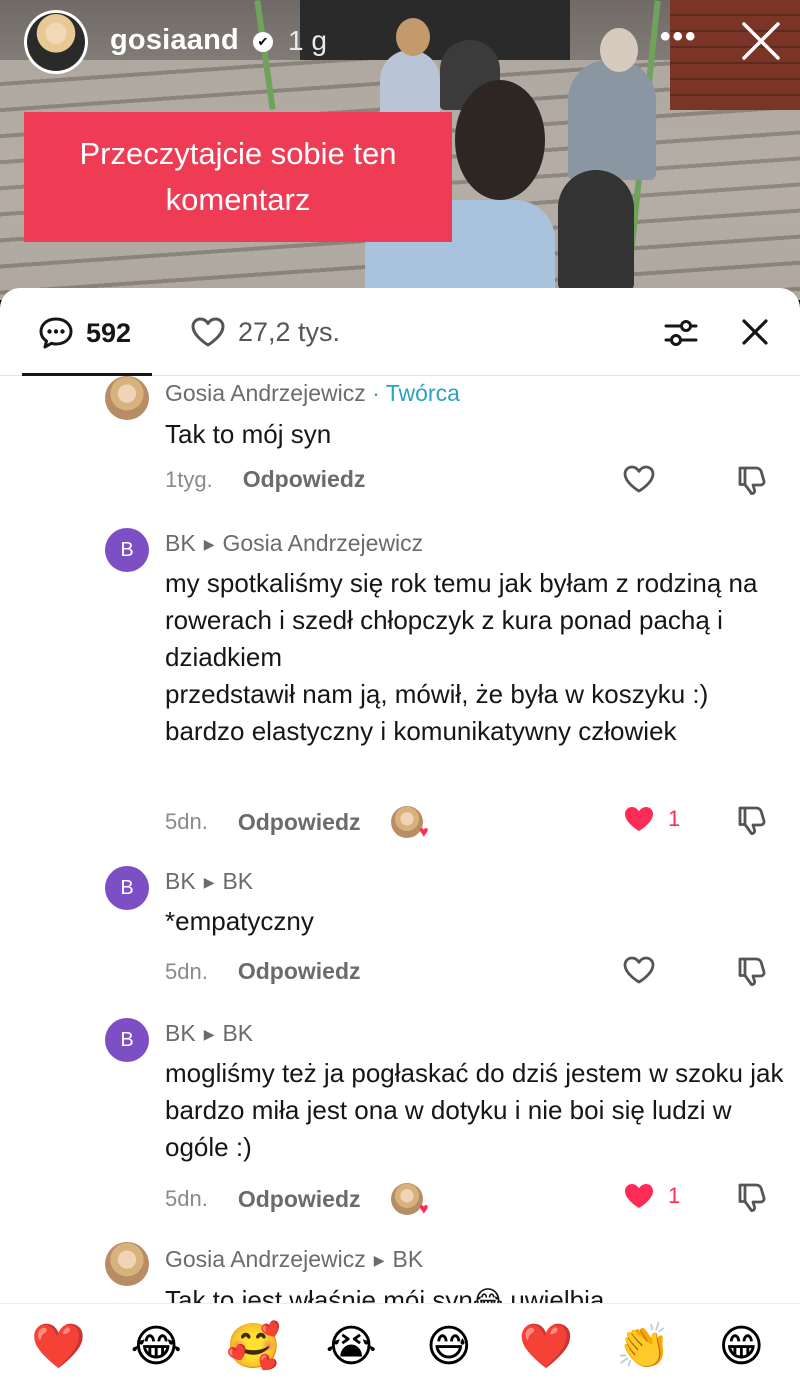  I want to click on comment-meta: 1tyg. Odpowiedz, so click(265, 479).